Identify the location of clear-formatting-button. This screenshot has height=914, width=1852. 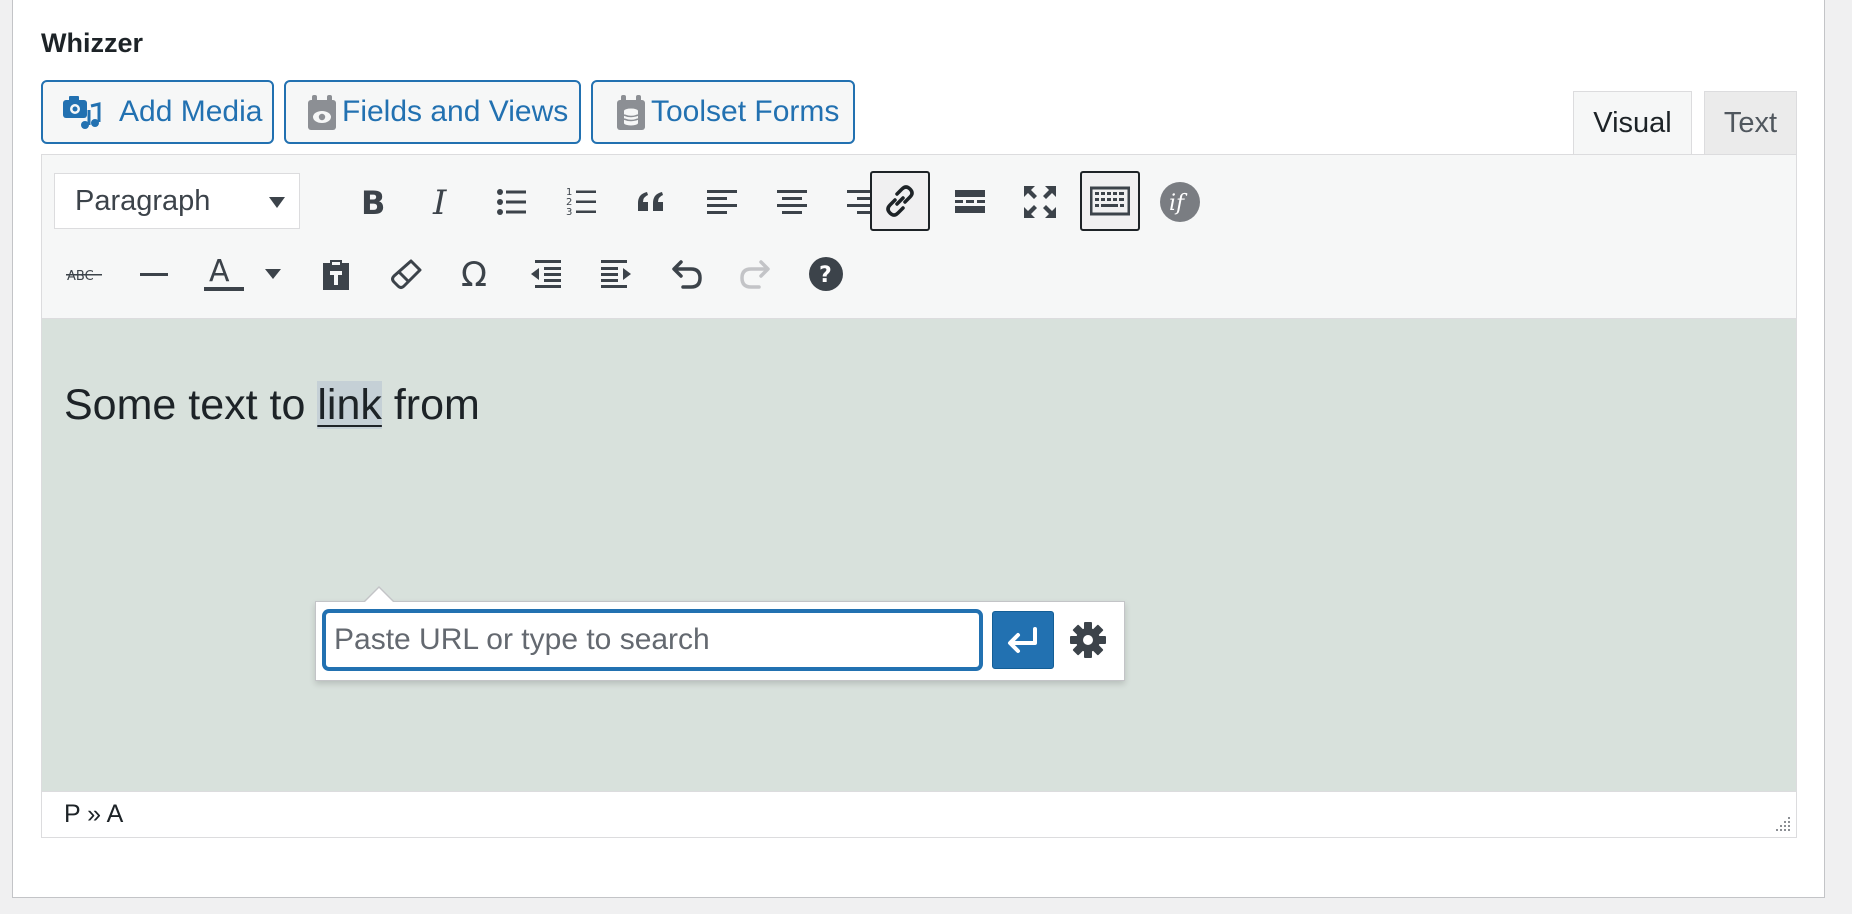
(406, 274).